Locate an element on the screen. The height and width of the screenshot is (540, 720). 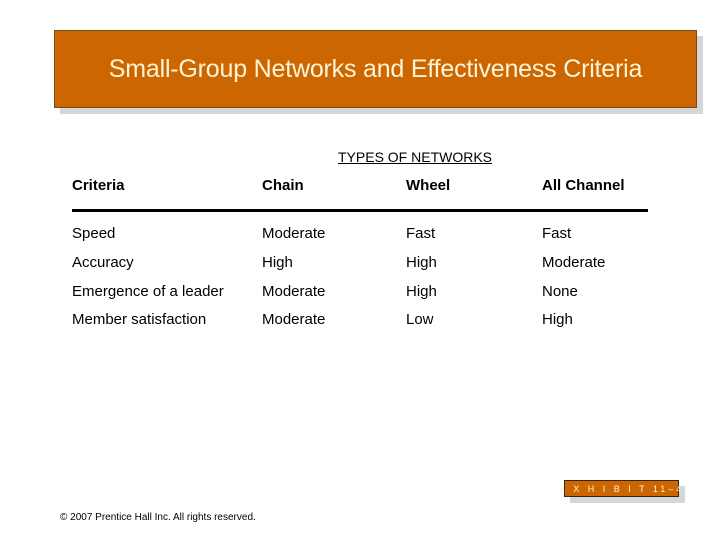
row-wheel: Fast is located at coordinates (421, 233).